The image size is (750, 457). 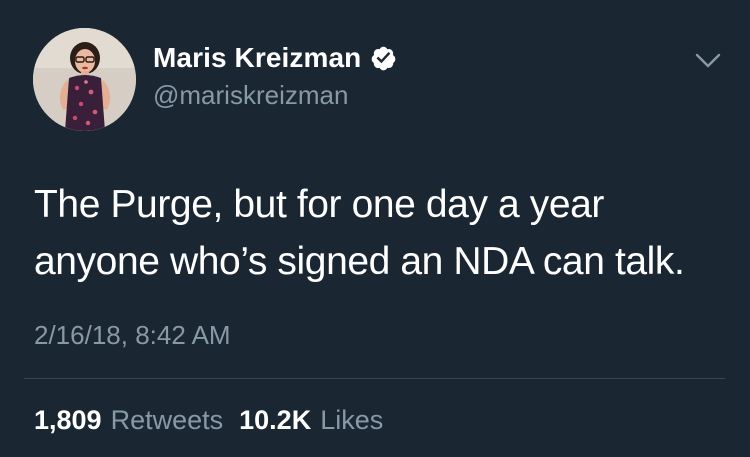 What do you see at coordinates (383, 58) in the screenshot?
I see `verified-badge-icon` at bounding box center [383, 58].